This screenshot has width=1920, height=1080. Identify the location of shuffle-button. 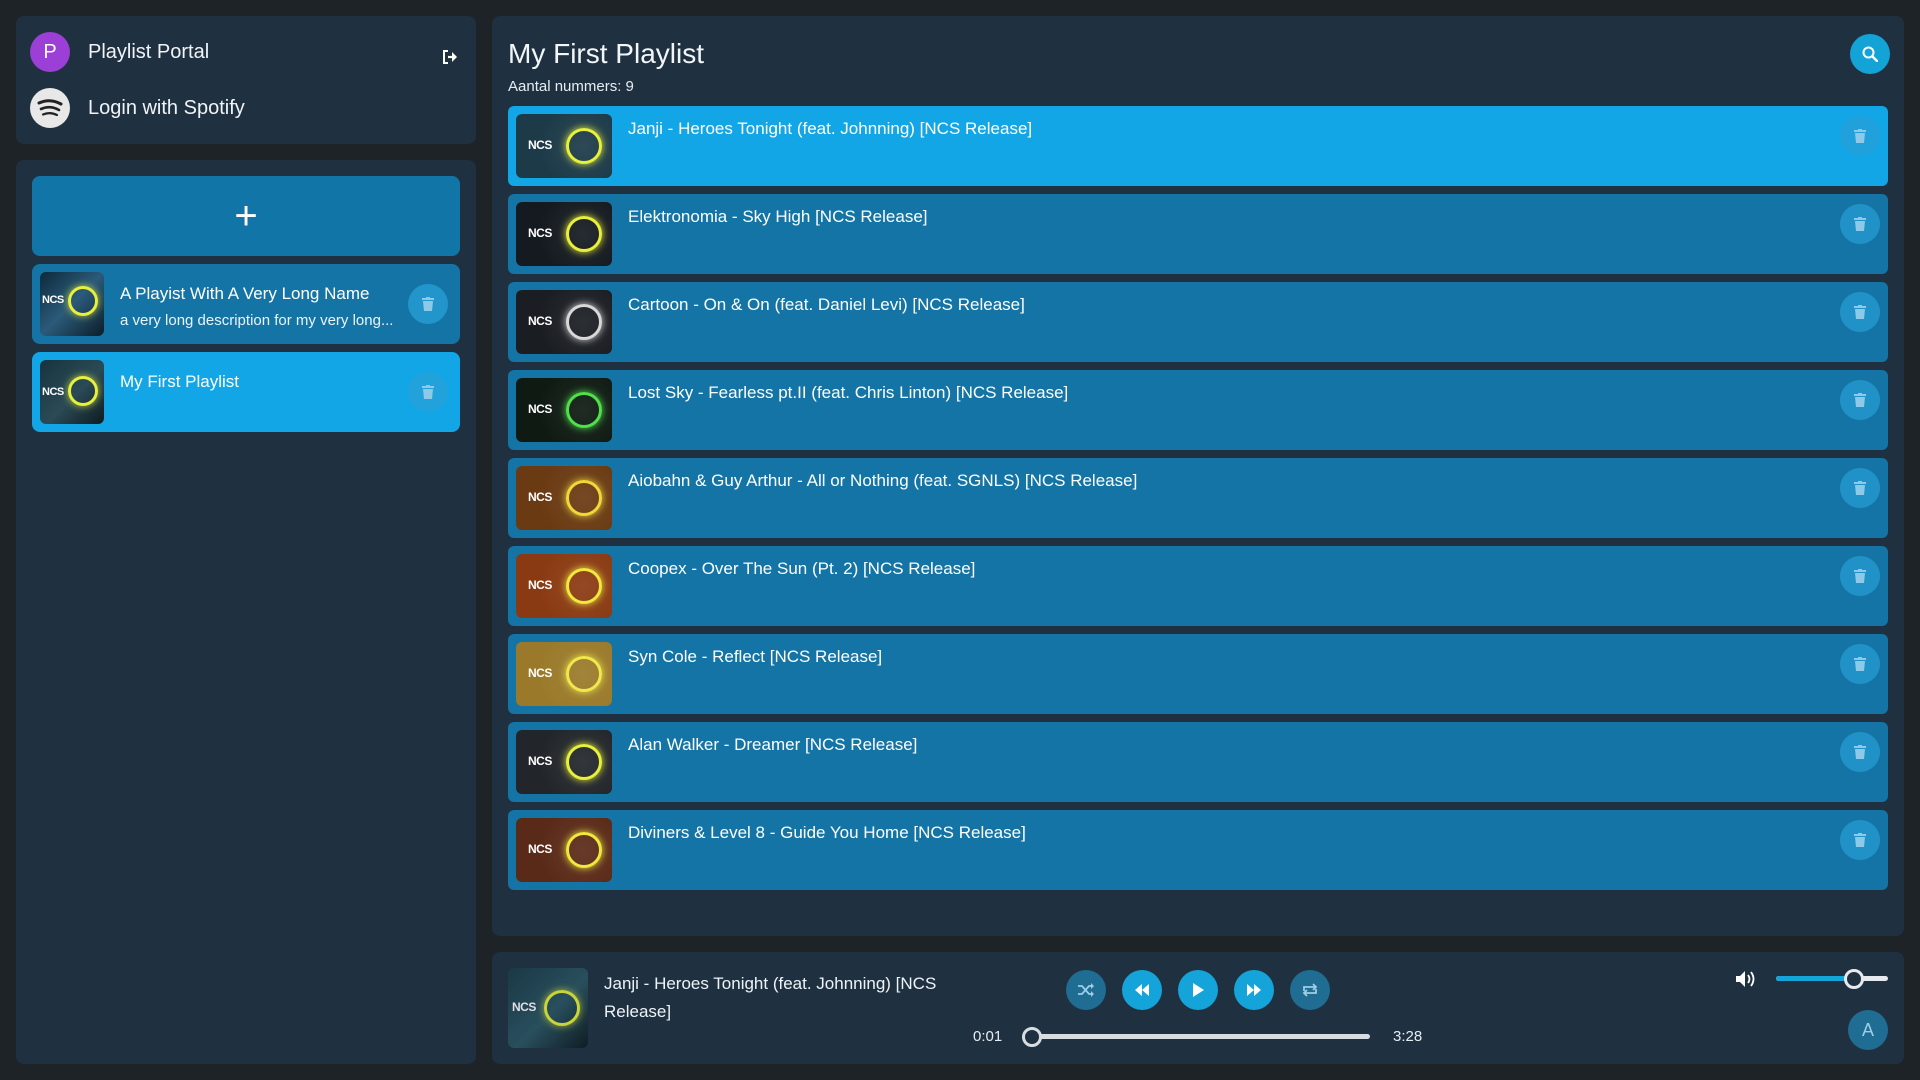
(1086, 990).